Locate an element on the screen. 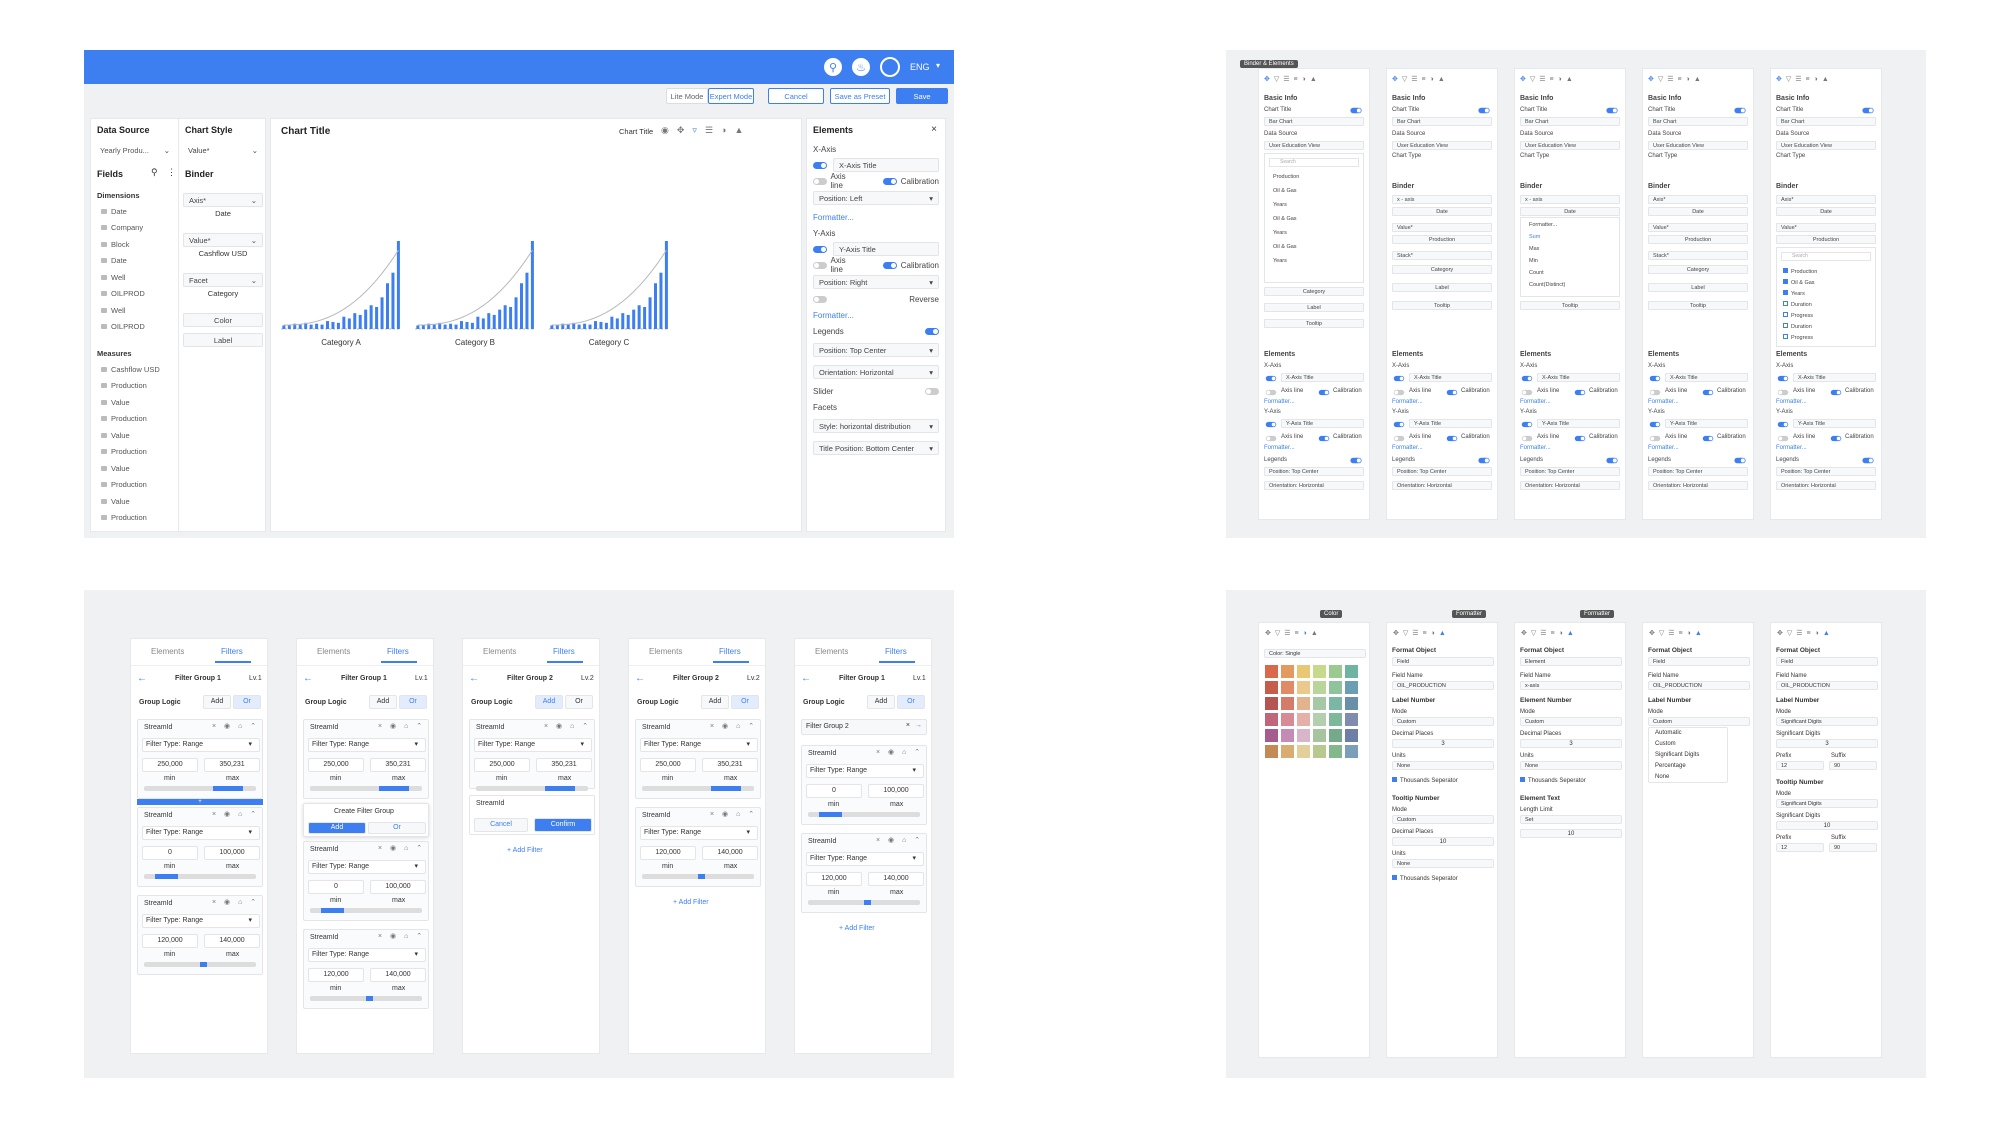 Image resolution: width=2000 pixels, height=1125 pixels. select-box: User Education View is located at coordinates (1570, 145).